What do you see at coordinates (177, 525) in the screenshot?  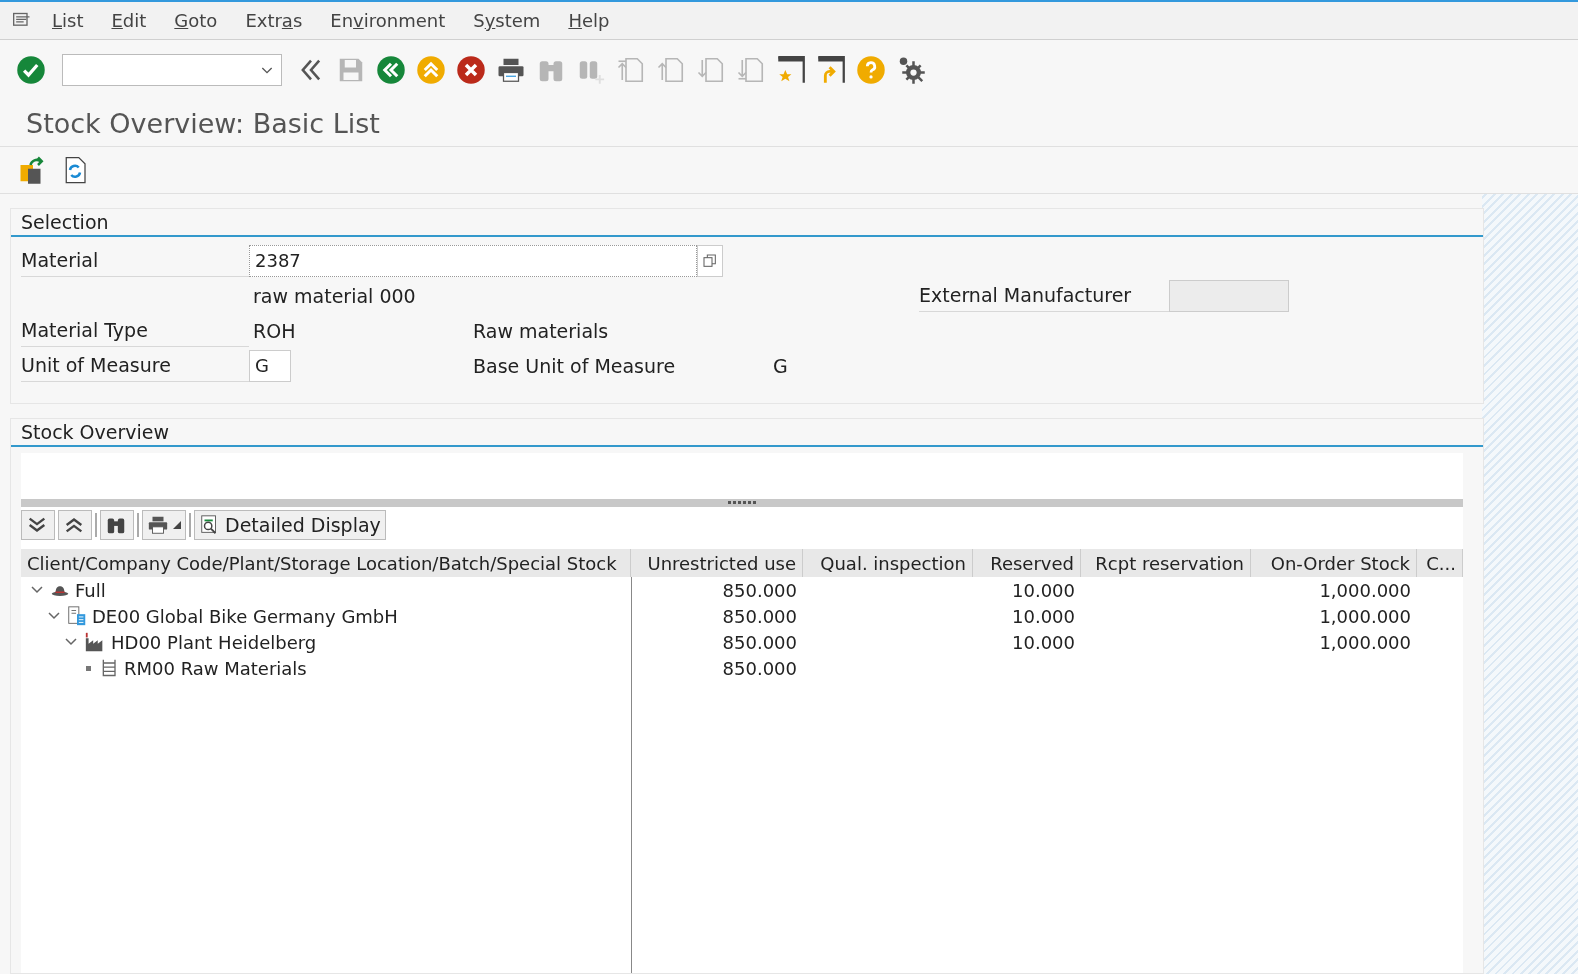 I see `dropdown-icon` at bounding box center [177, 525].